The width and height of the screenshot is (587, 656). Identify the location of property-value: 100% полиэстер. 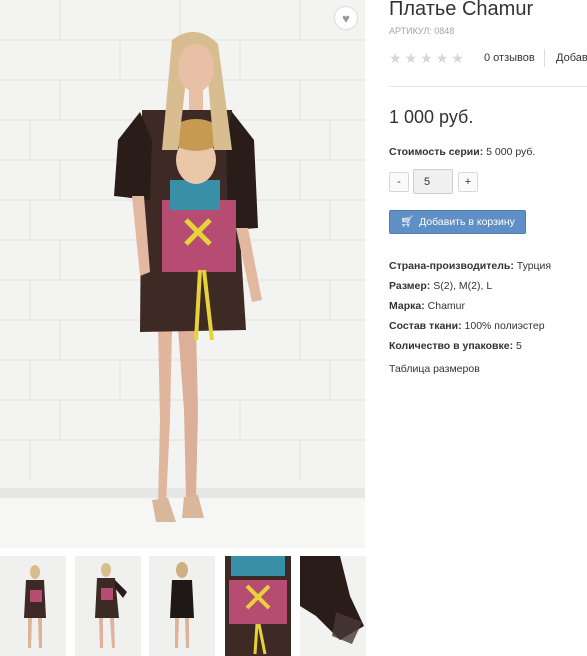
(504, 326).